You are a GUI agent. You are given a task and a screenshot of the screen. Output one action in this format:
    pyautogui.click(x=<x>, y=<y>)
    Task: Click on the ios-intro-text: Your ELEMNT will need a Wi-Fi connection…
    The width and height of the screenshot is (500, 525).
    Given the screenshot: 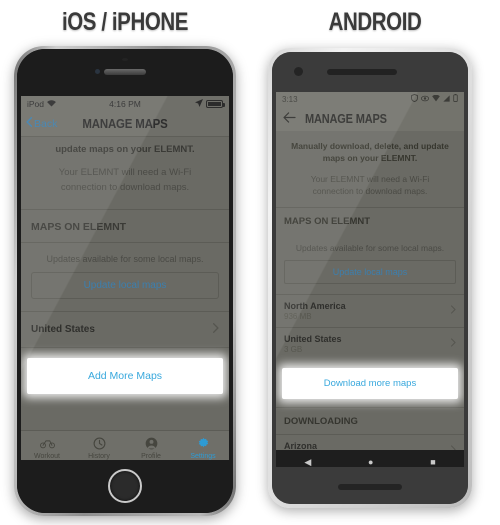 What is the action you would take?
    pyautogui.click(x=125, y=180)
    